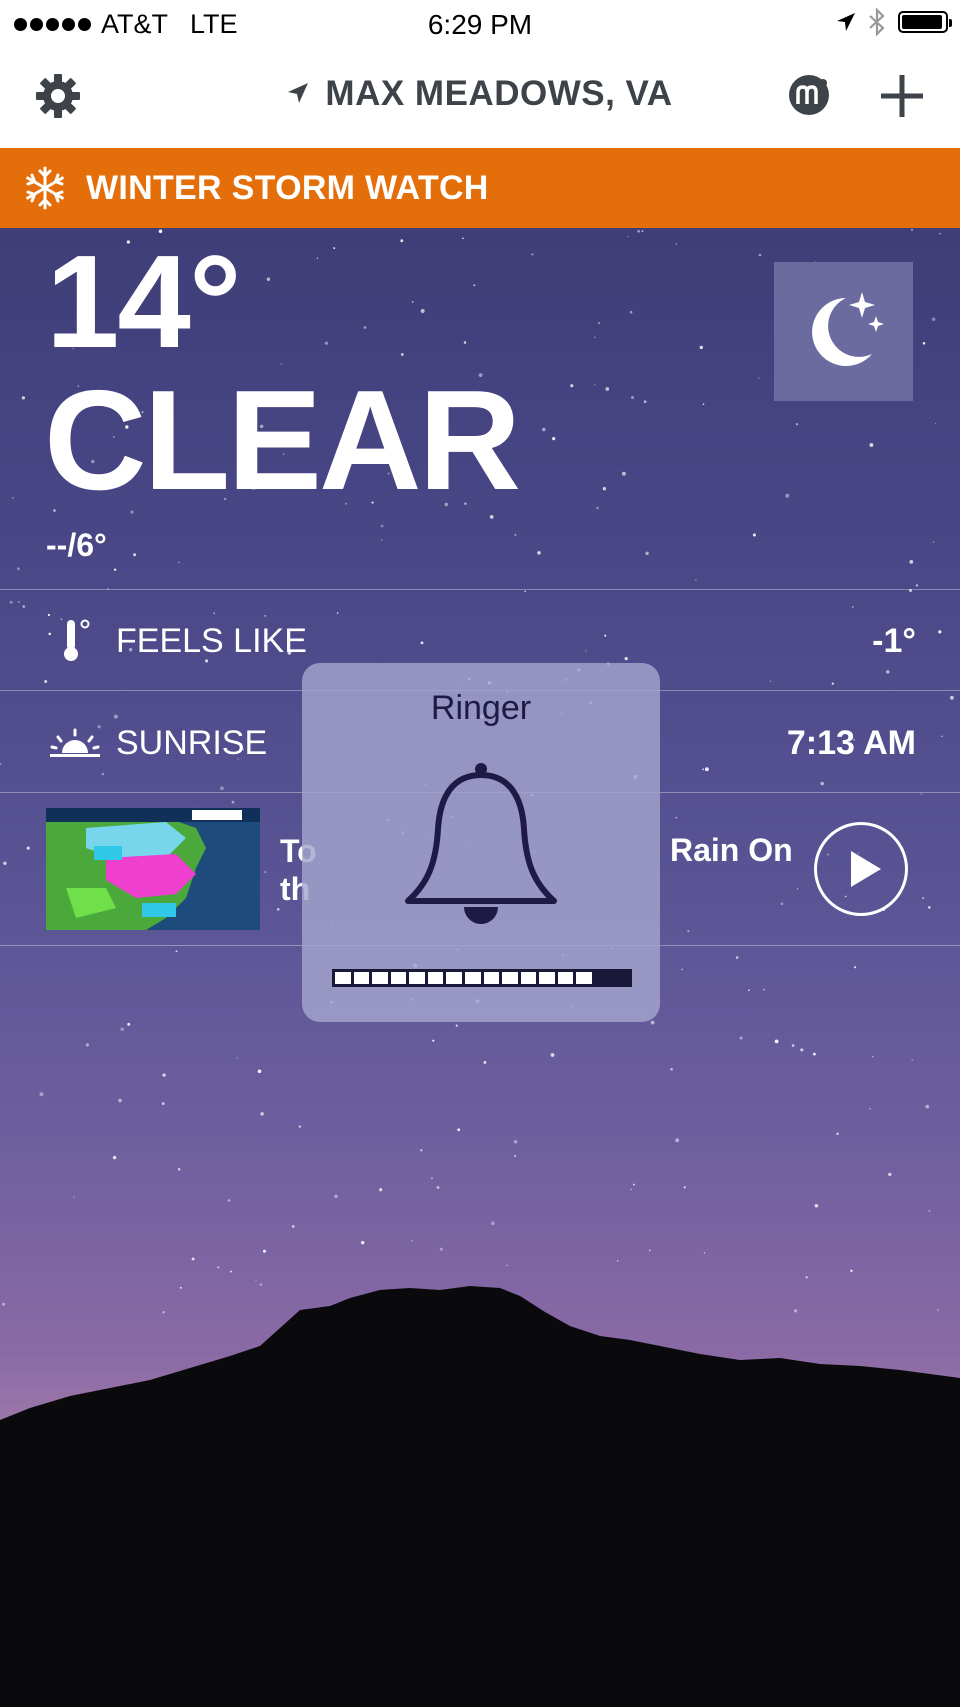  I want to click on nav-bar: MAX MEADOWS, VA, so click(480, 98).